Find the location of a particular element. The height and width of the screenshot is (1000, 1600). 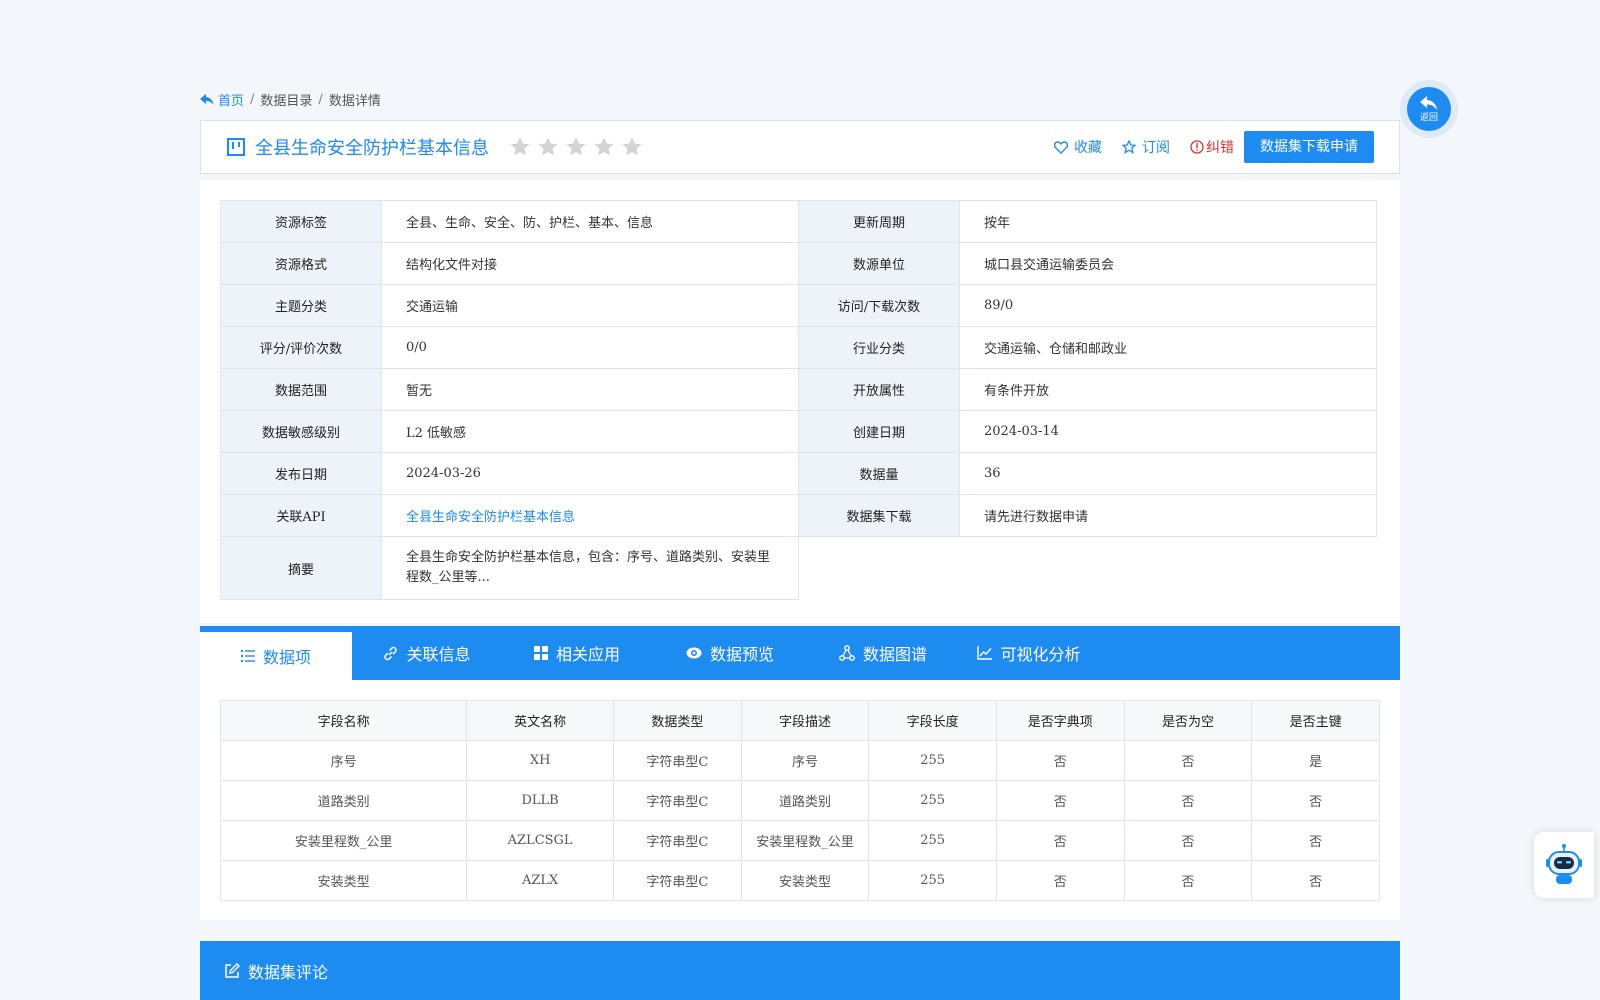

info-value: 2024-03-26 is located at coordinates (590, 473).